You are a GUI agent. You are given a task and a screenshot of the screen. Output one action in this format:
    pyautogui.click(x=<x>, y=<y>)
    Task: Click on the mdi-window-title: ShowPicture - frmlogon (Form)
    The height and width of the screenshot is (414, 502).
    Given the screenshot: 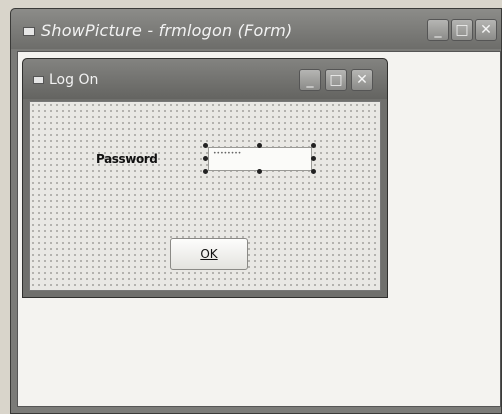 What is the action you would take?
    pyautogui.click(x=167, y=30)
    